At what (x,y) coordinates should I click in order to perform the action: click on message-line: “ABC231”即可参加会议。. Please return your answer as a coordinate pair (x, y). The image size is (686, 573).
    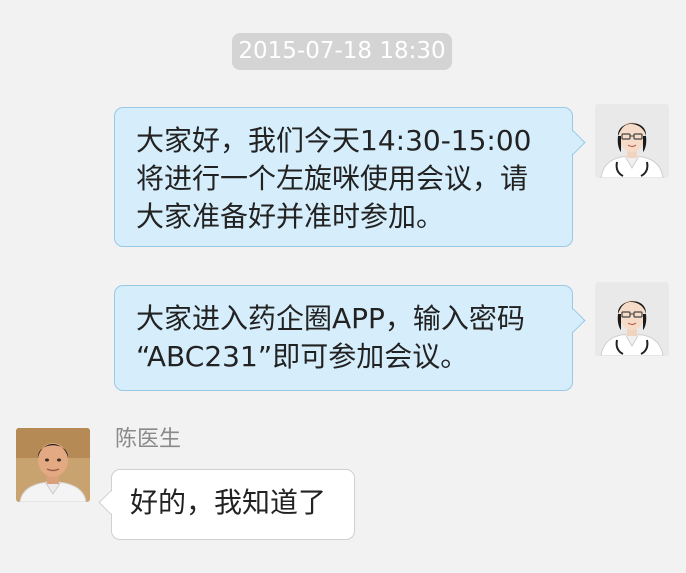
    Looking at the image, I should click on (302, 356).